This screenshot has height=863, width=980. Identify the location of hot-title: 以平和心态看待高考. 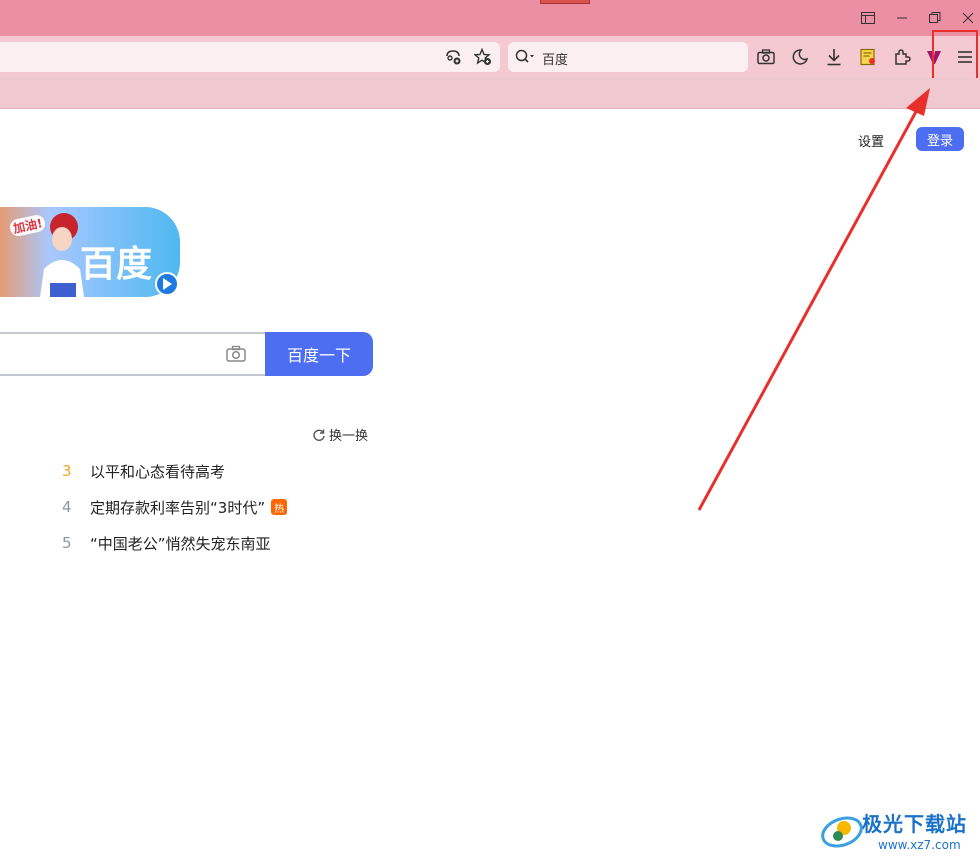
(157, 471).